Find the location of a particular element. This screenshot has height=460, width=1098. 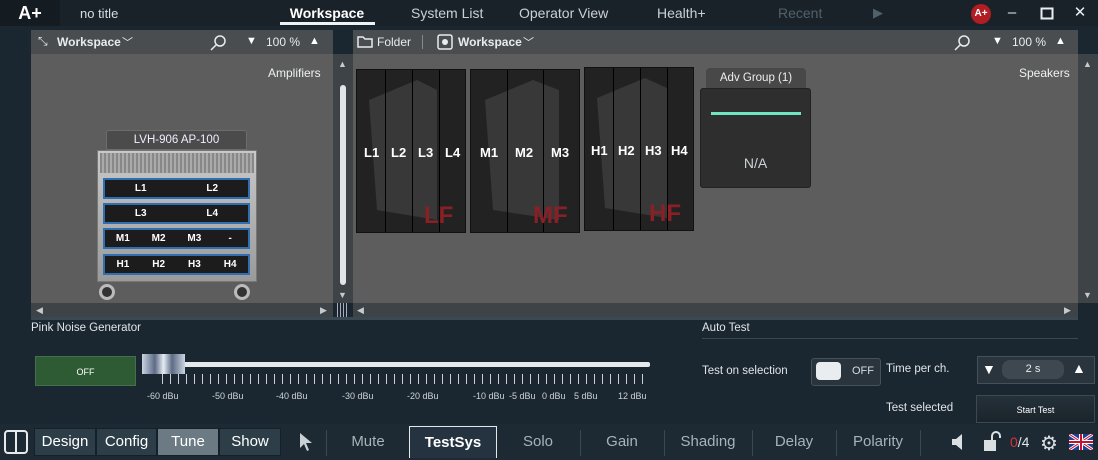

test-selected-label: Test selected is located at coordinates (920, 408).